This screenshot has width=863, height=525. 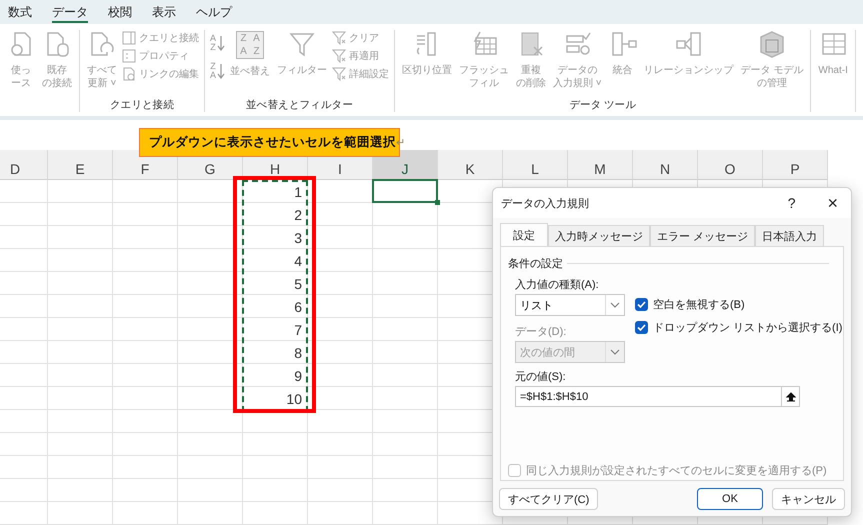 What do you see at coordinates (535, 165) in the screenshot?
I see `column-header: L` at bounding box center [535, 165].